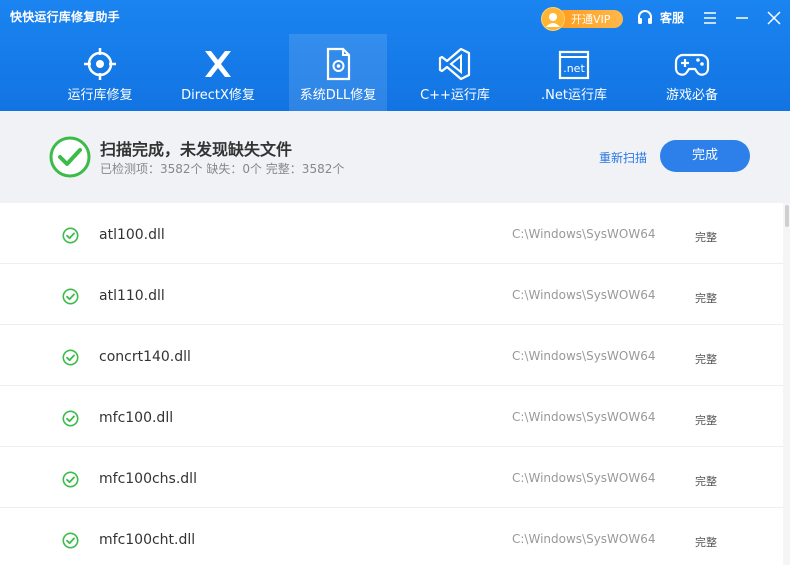 The image size is (790, 565). I want to click on file-name: atl100.dll, so click(132, 235).